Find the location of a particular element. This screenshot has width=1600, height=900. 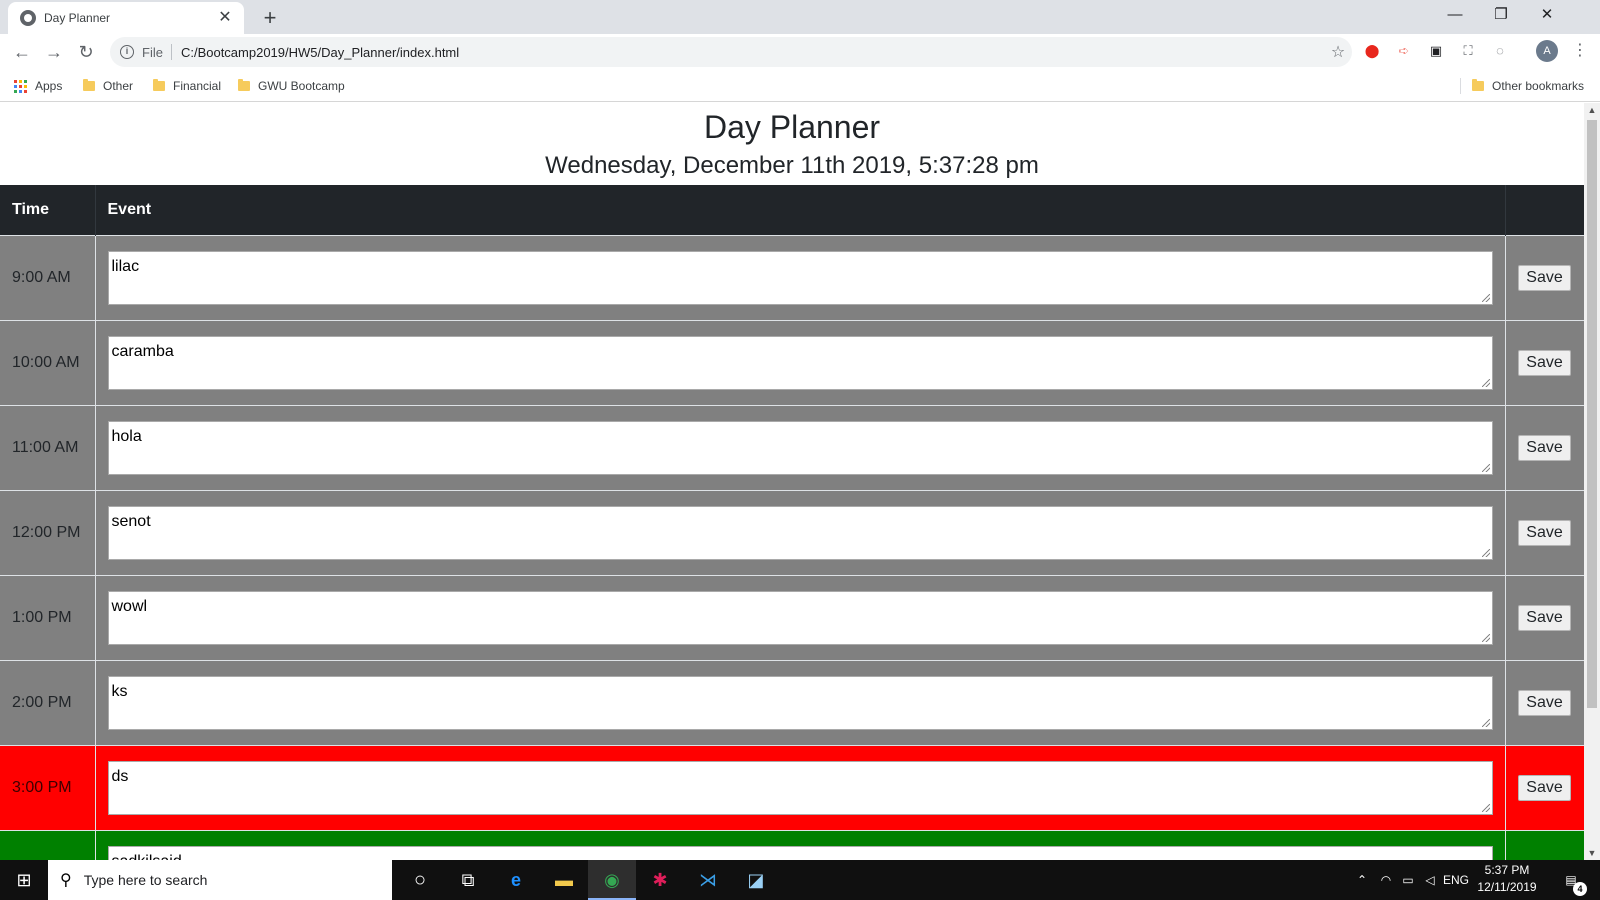

event-textarea: ks is located at coordinates (800, 702).